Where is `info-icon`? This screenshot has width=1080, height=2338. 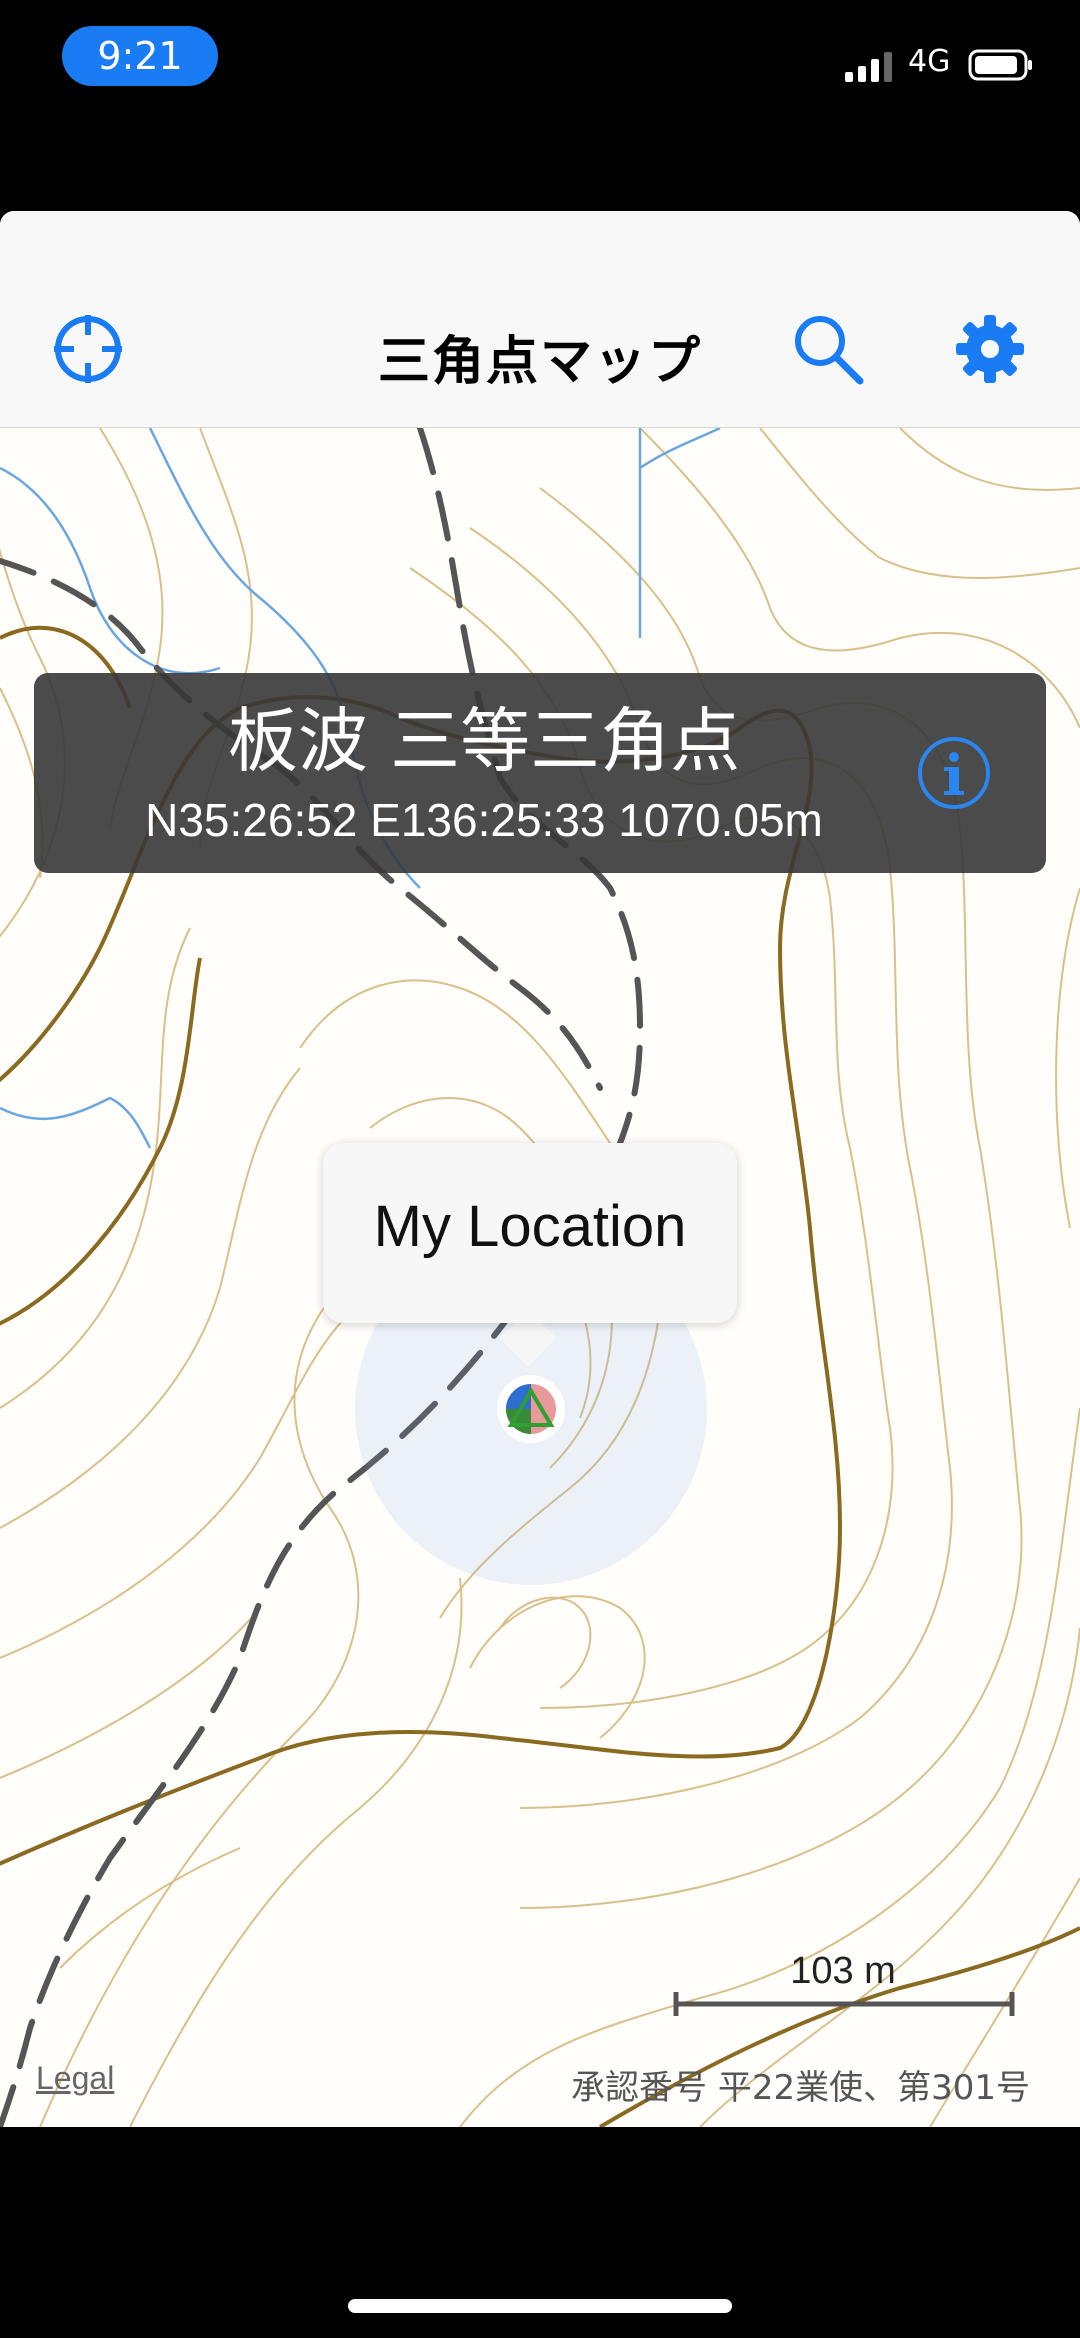
info-icon is located at coordinates (954, 773).